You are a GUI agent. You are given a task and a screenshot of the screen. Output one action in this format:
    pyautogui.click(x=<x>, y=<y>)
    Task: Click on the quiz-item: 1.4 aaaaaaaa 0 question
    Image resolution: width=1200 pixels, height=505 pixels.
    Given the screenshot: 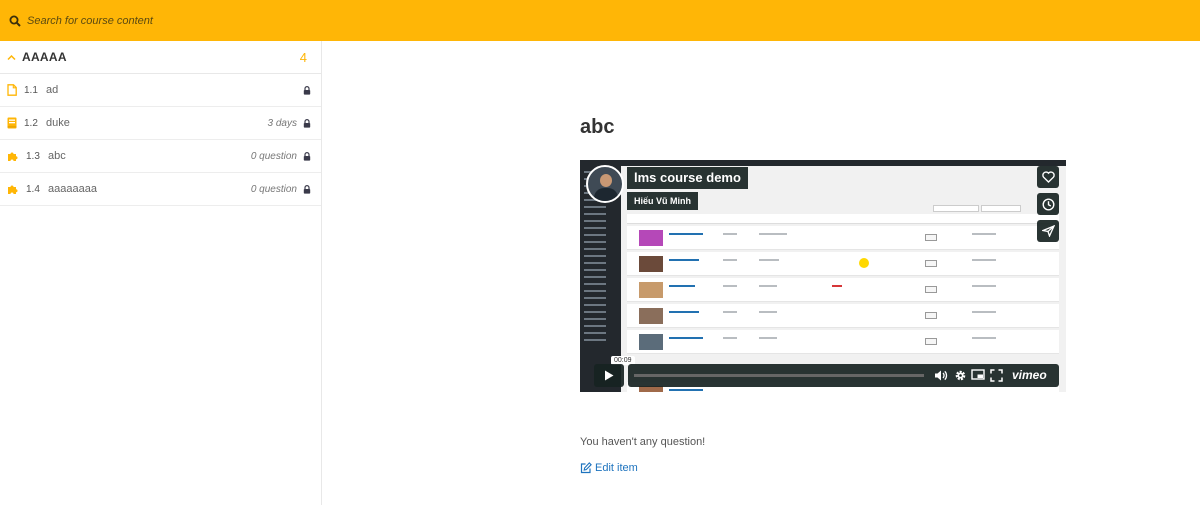 What is the action you would take?
    pyautogui.click(x=160, y=189)
    